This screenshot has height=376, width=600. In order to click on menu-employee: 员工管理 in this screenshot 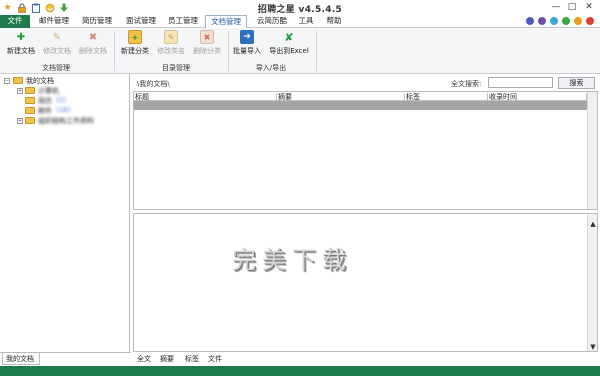, I will do `click(183, 21)`.